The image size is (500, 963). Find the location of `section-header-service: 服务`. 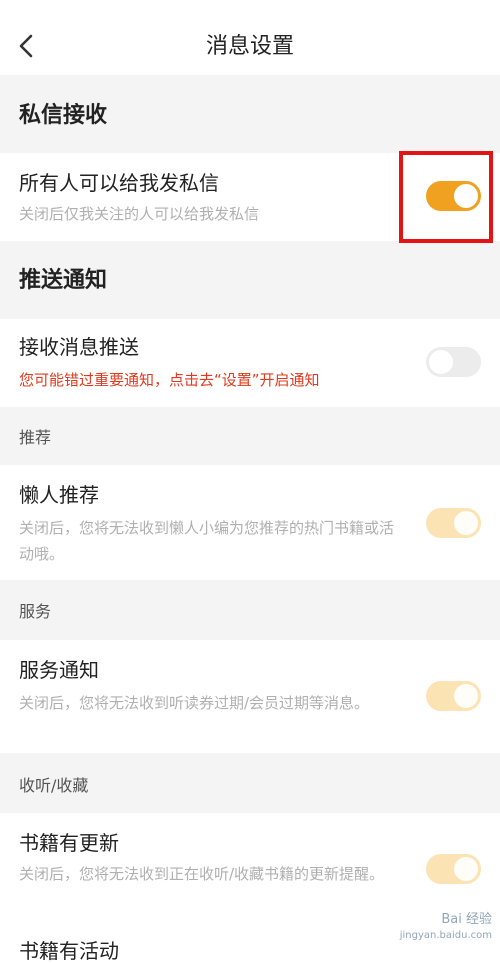

section-header-service: 服务 is located at coordinates (250, 610).